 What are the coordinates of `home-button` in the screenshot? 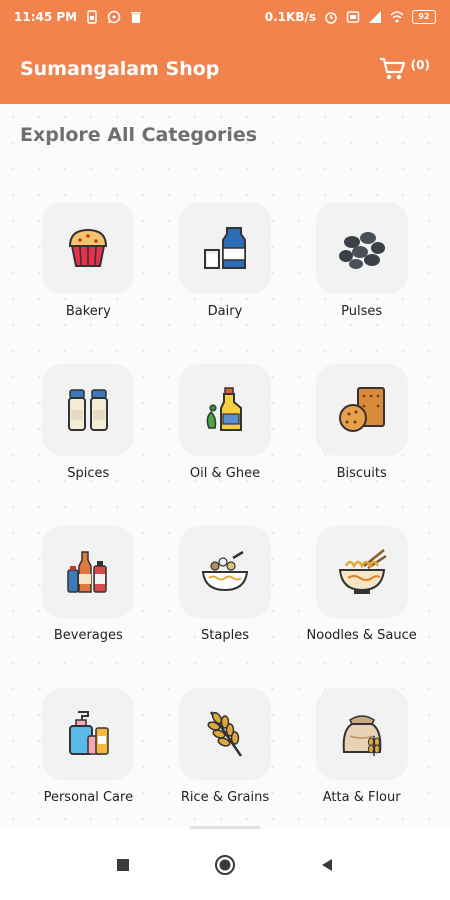 It's located at (225, 865).